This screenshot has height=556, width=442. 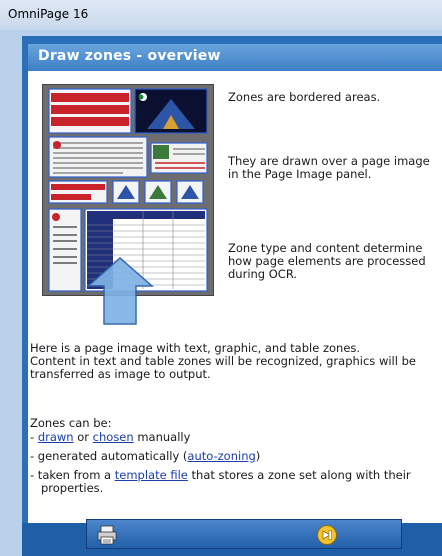 I want to click on note-type-line3: during OCR., so click(x=263, y=274).